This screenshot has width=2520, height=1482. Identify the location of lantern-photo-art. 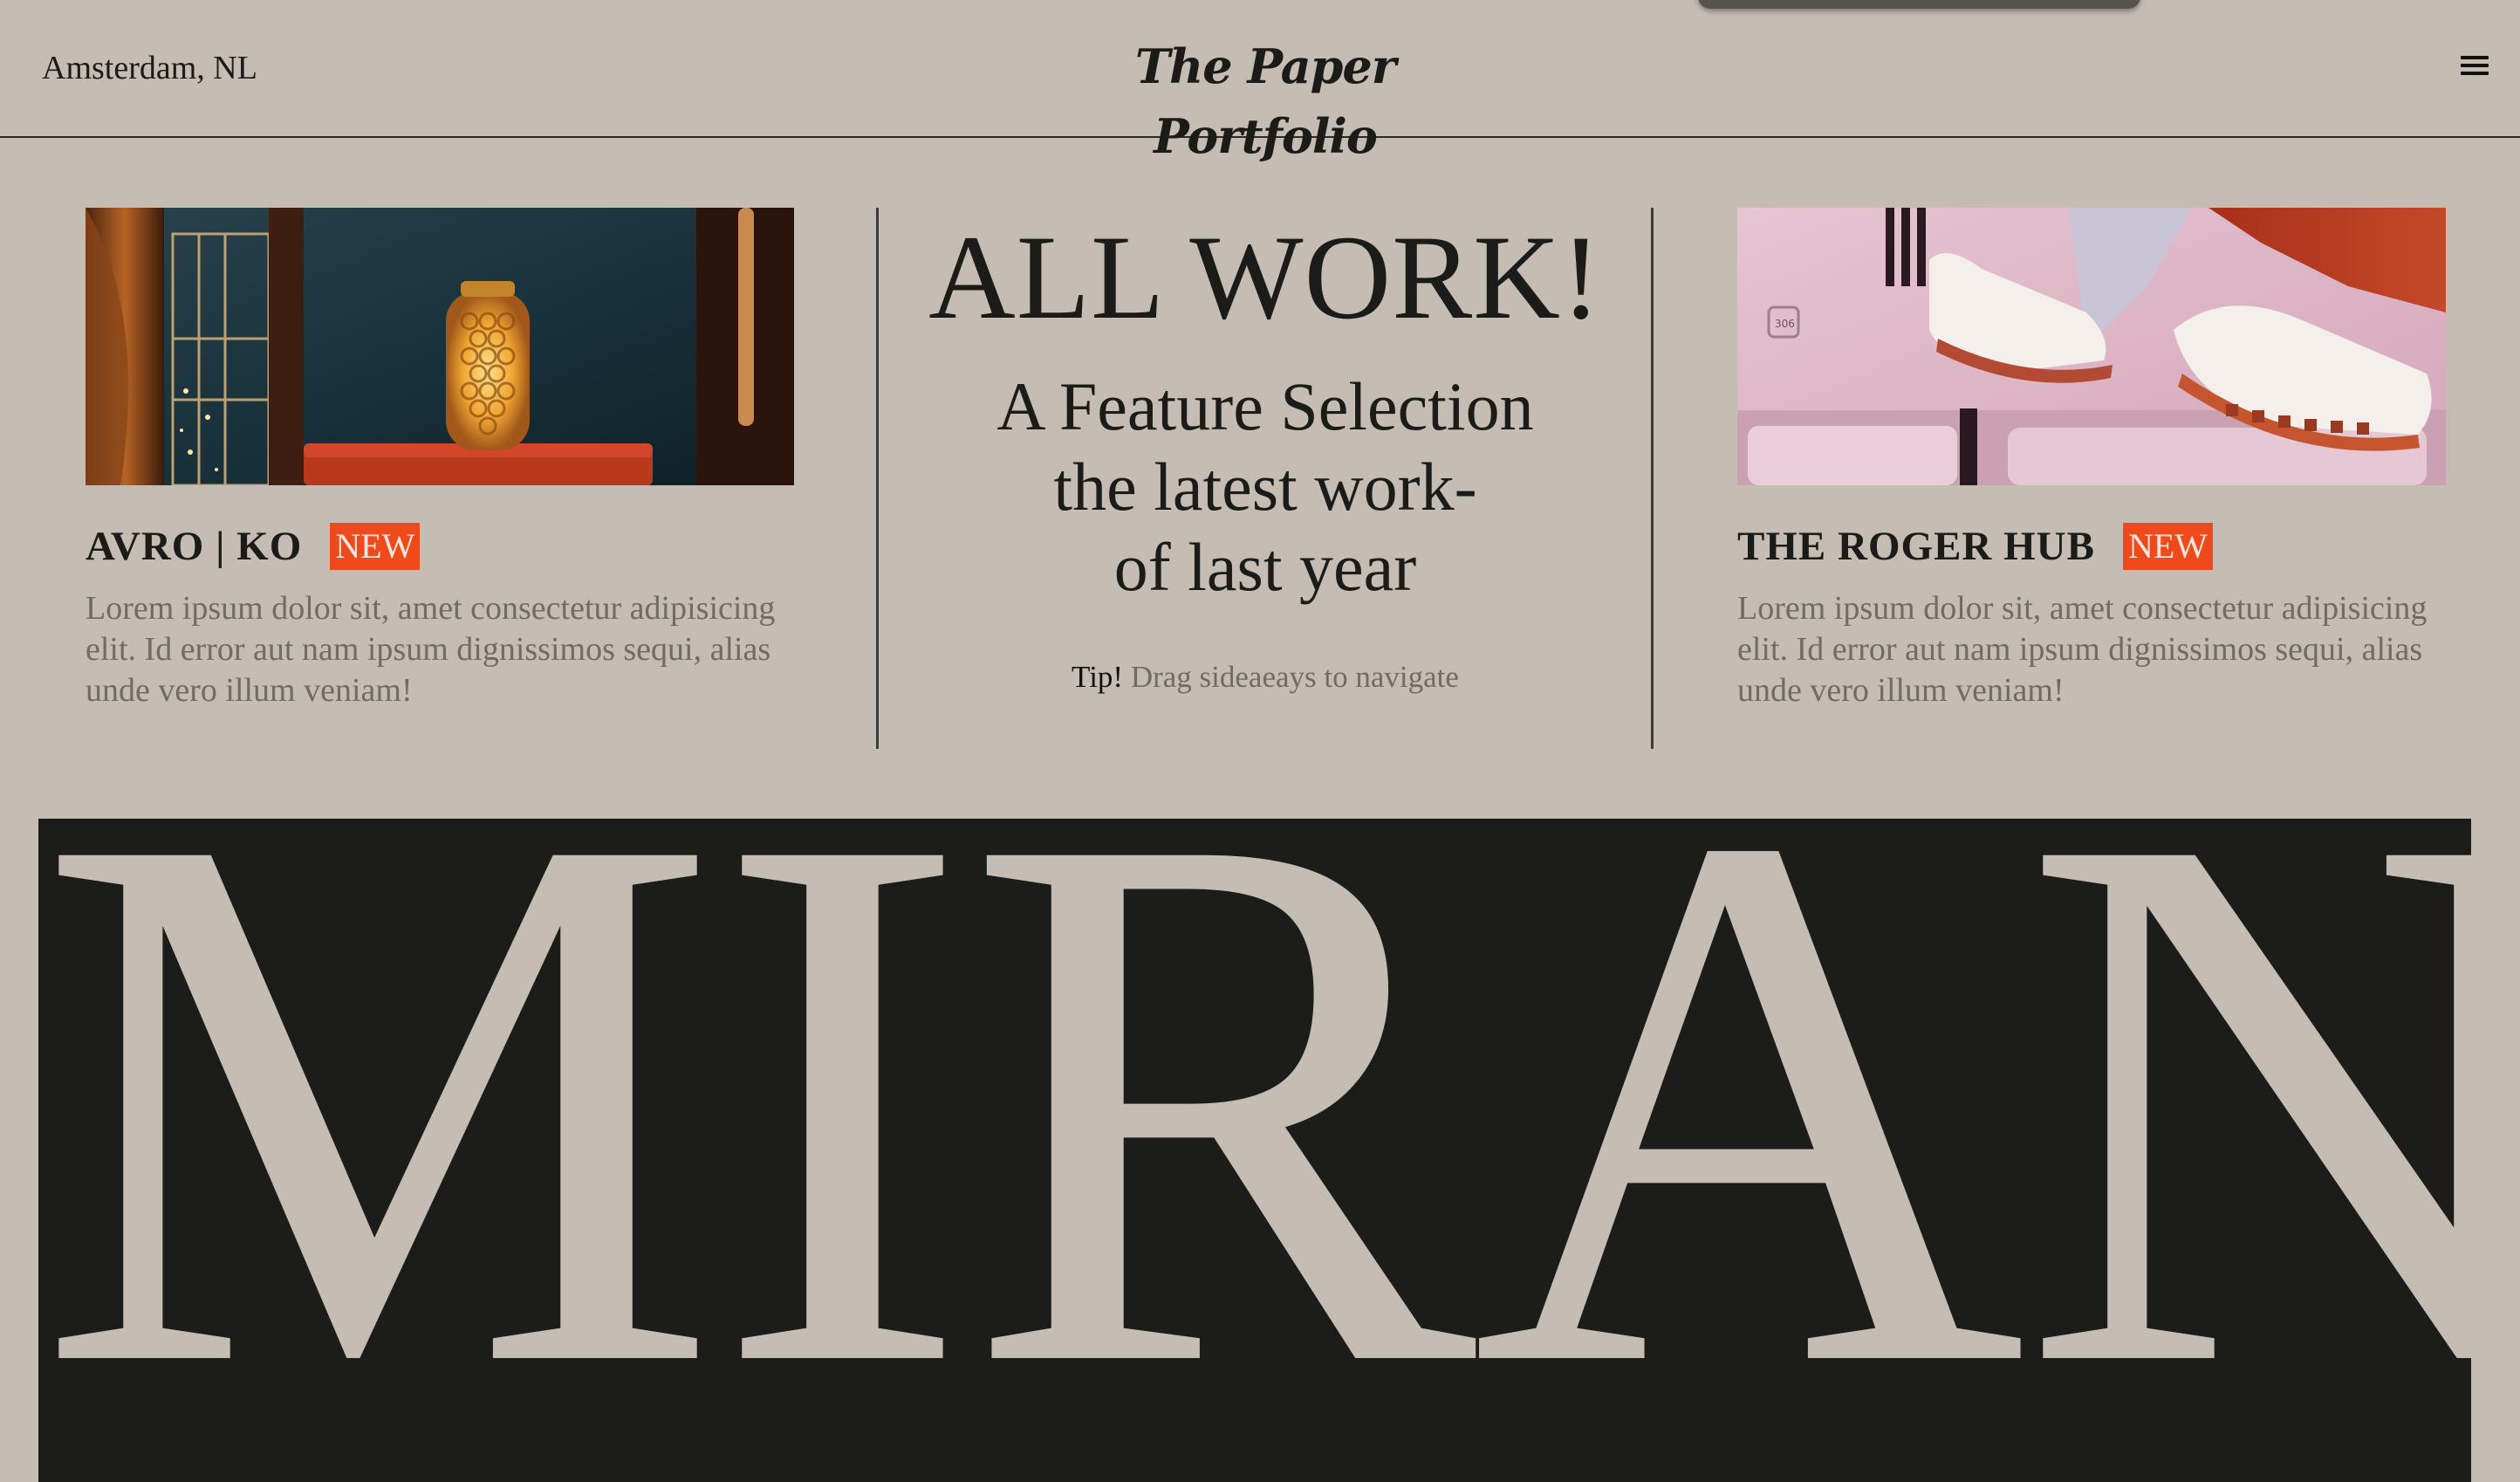
(440, 346).